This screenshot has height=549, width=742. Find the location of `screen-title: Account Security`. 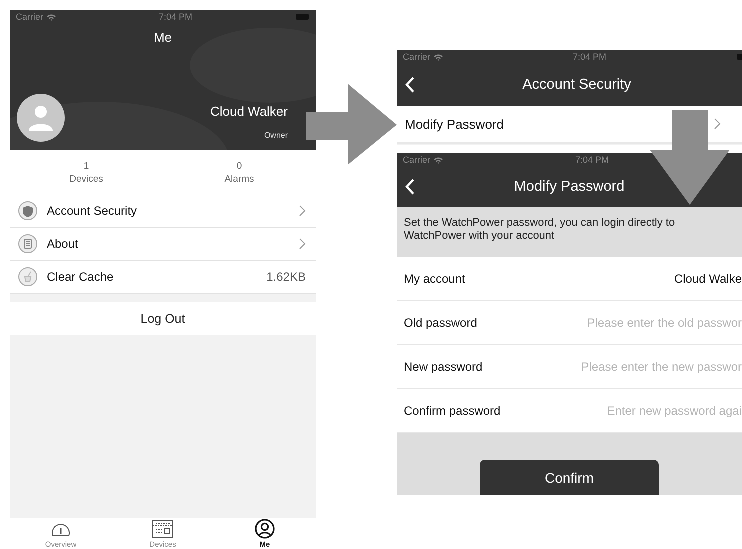

screen-title: Account Security is located at coordinates (577, 84).